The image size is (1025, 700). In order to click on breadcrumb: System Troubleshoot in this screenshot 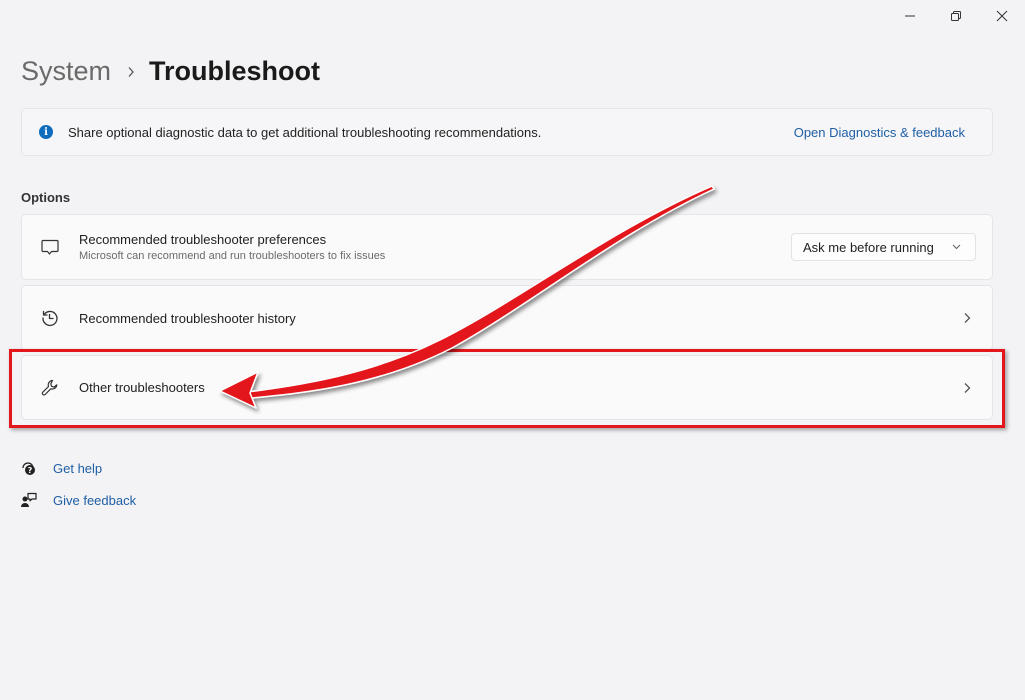, I will do `click(170, 71)`.